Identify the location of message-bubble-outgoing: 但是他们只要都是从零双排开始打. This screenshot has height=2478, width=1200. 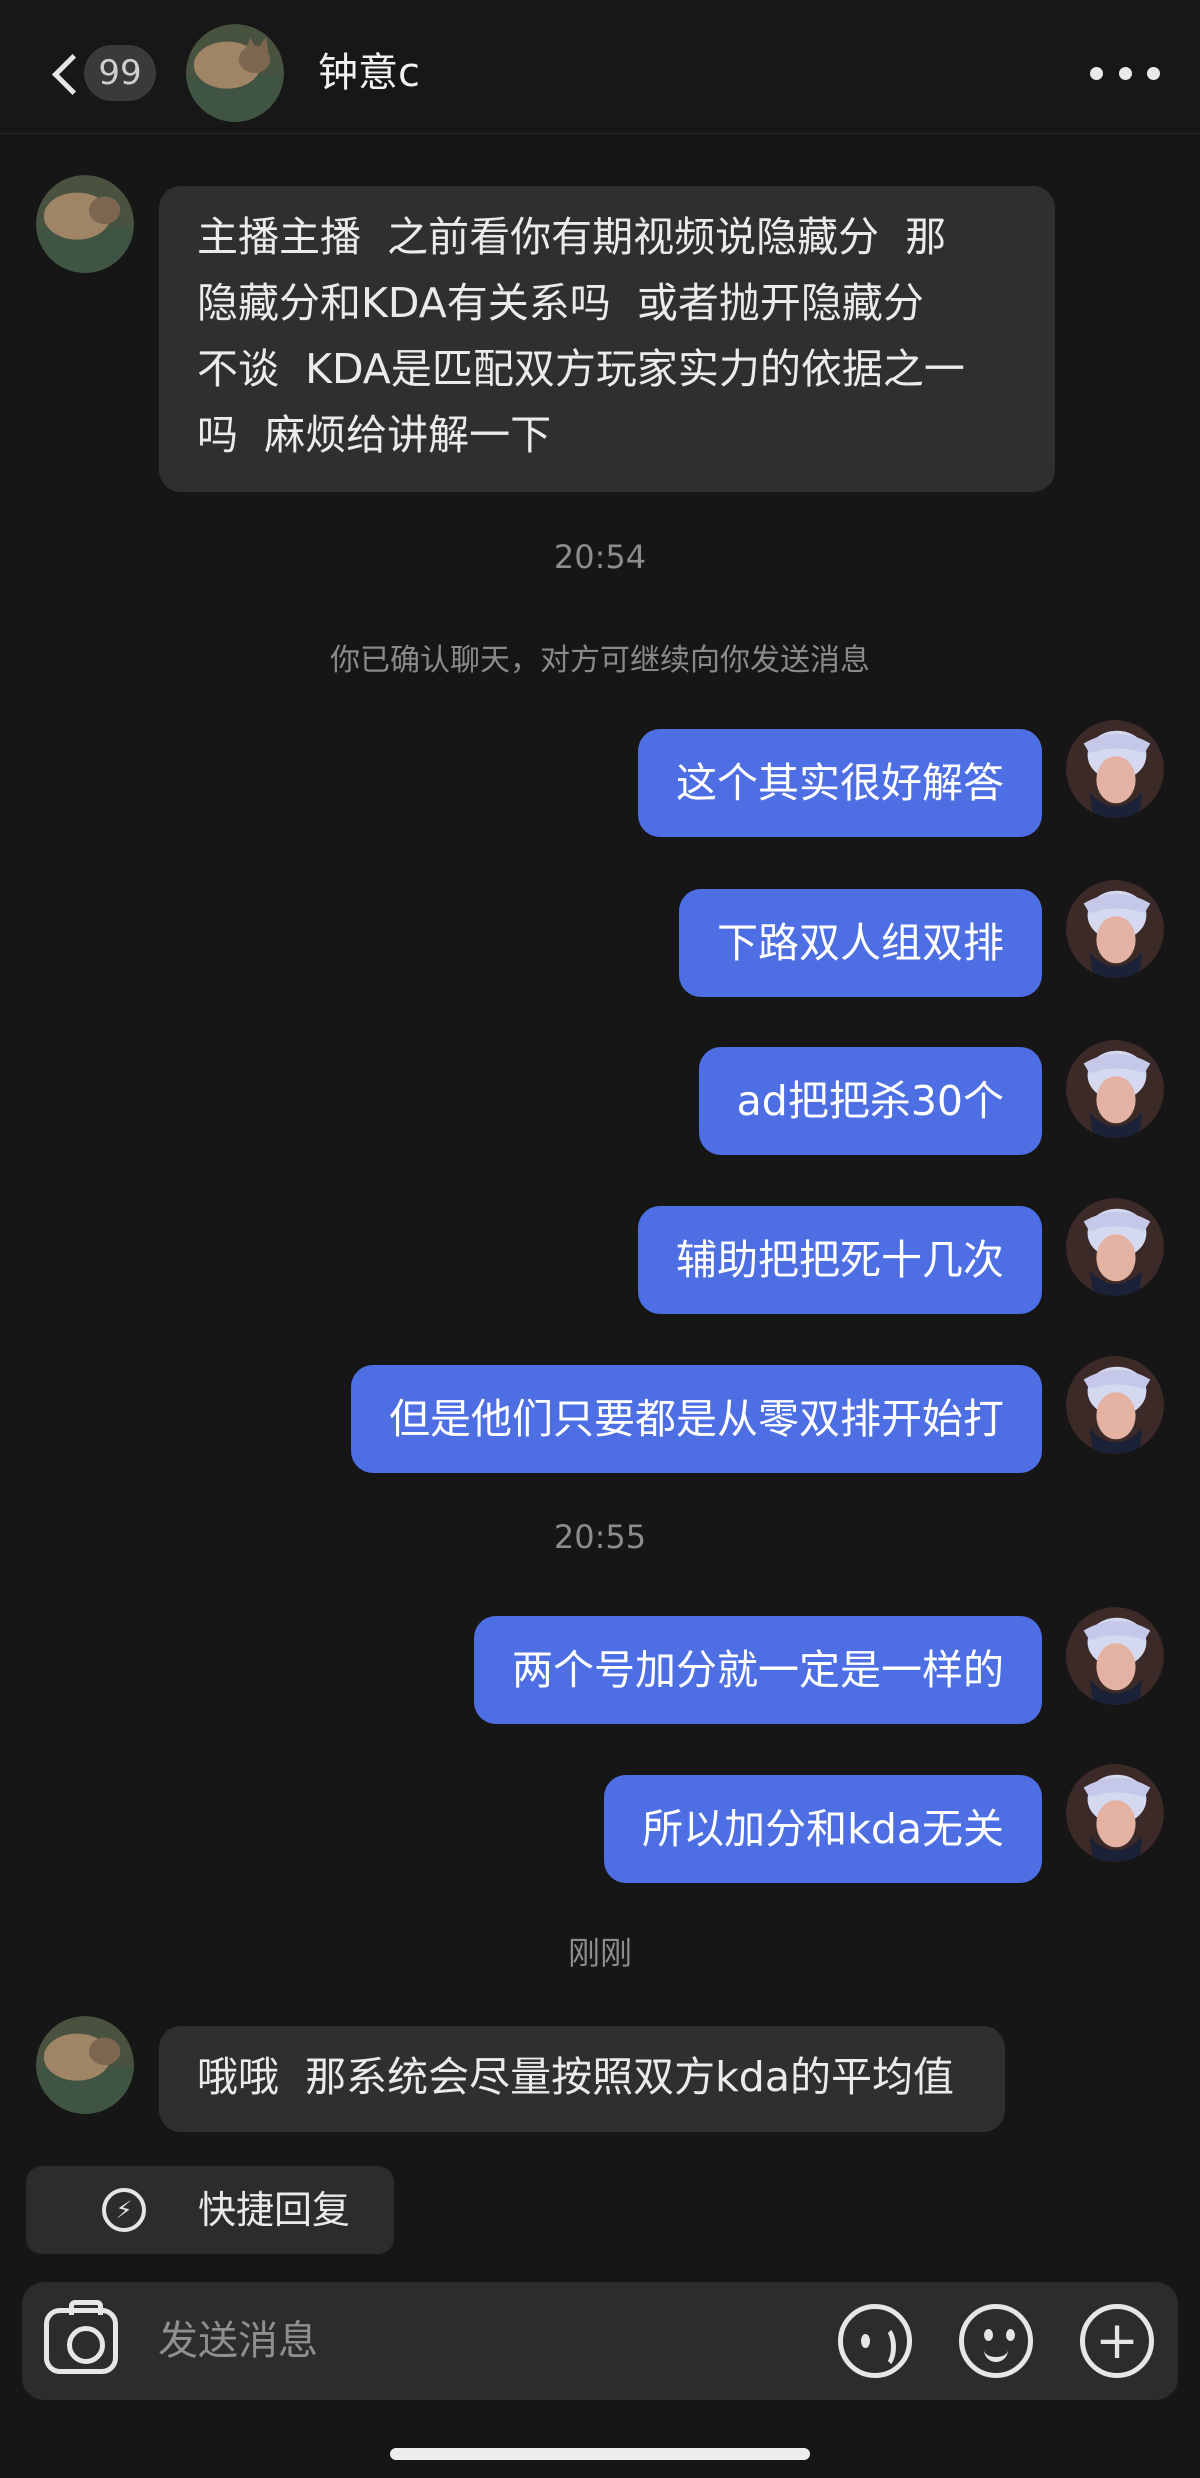
(696, 1419).